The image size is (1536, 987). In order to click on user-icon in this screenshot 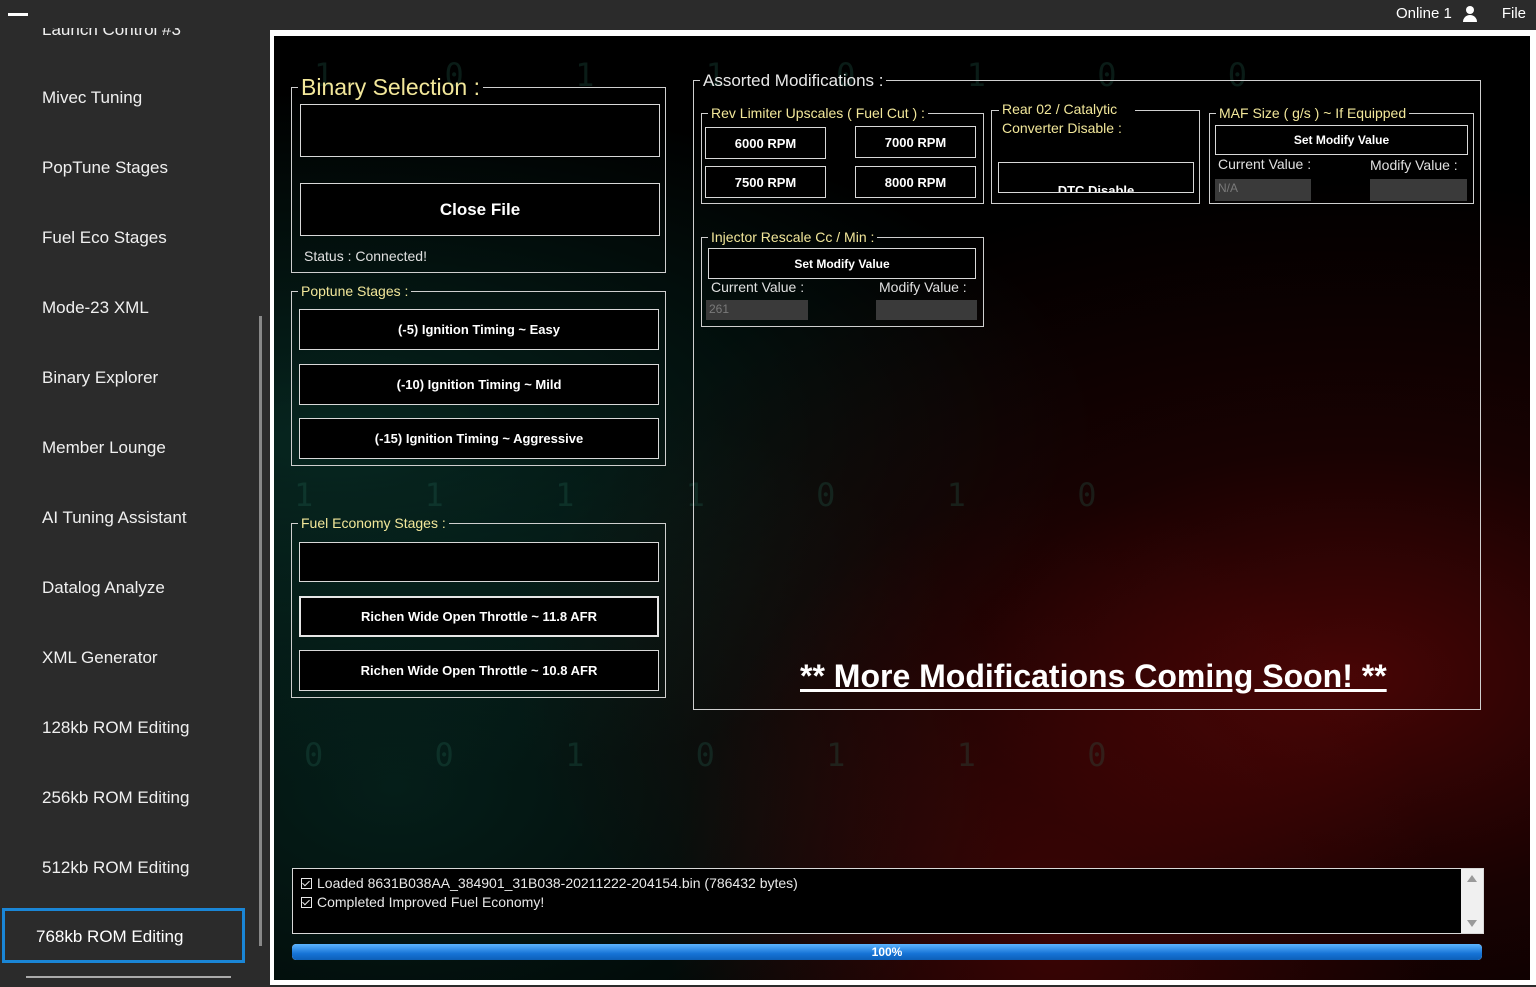, I will do `click(1470, 13)`.